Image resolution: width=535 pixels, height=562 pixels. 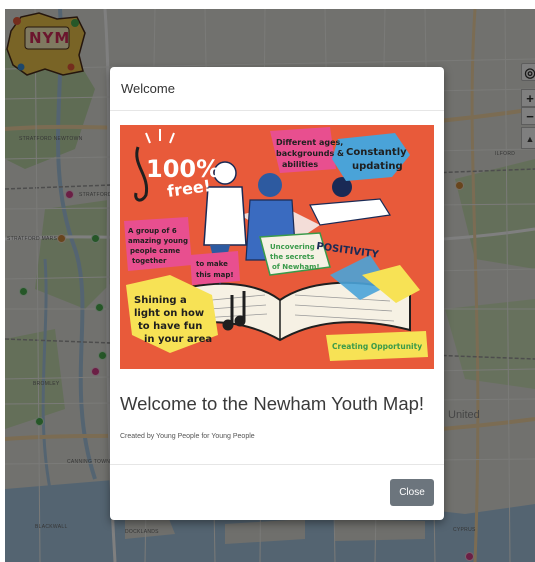 I want to click on poster-text-shining-3: to have fun, so click(x=170, y=326).